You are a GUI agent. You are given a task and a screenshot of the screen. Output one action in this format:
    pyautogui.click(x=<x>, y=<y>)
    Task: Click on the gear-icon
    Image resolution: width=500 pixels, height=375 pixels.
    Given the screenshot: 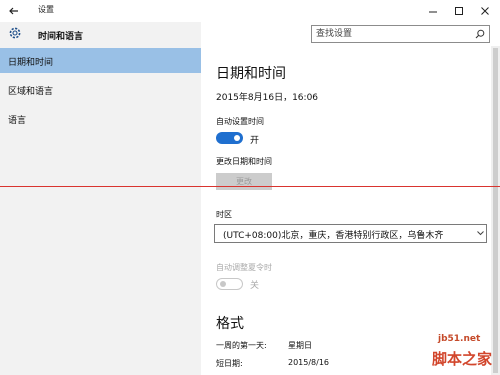 What is the action you would take?
    pyautogui.click(x=15, y=33)
    